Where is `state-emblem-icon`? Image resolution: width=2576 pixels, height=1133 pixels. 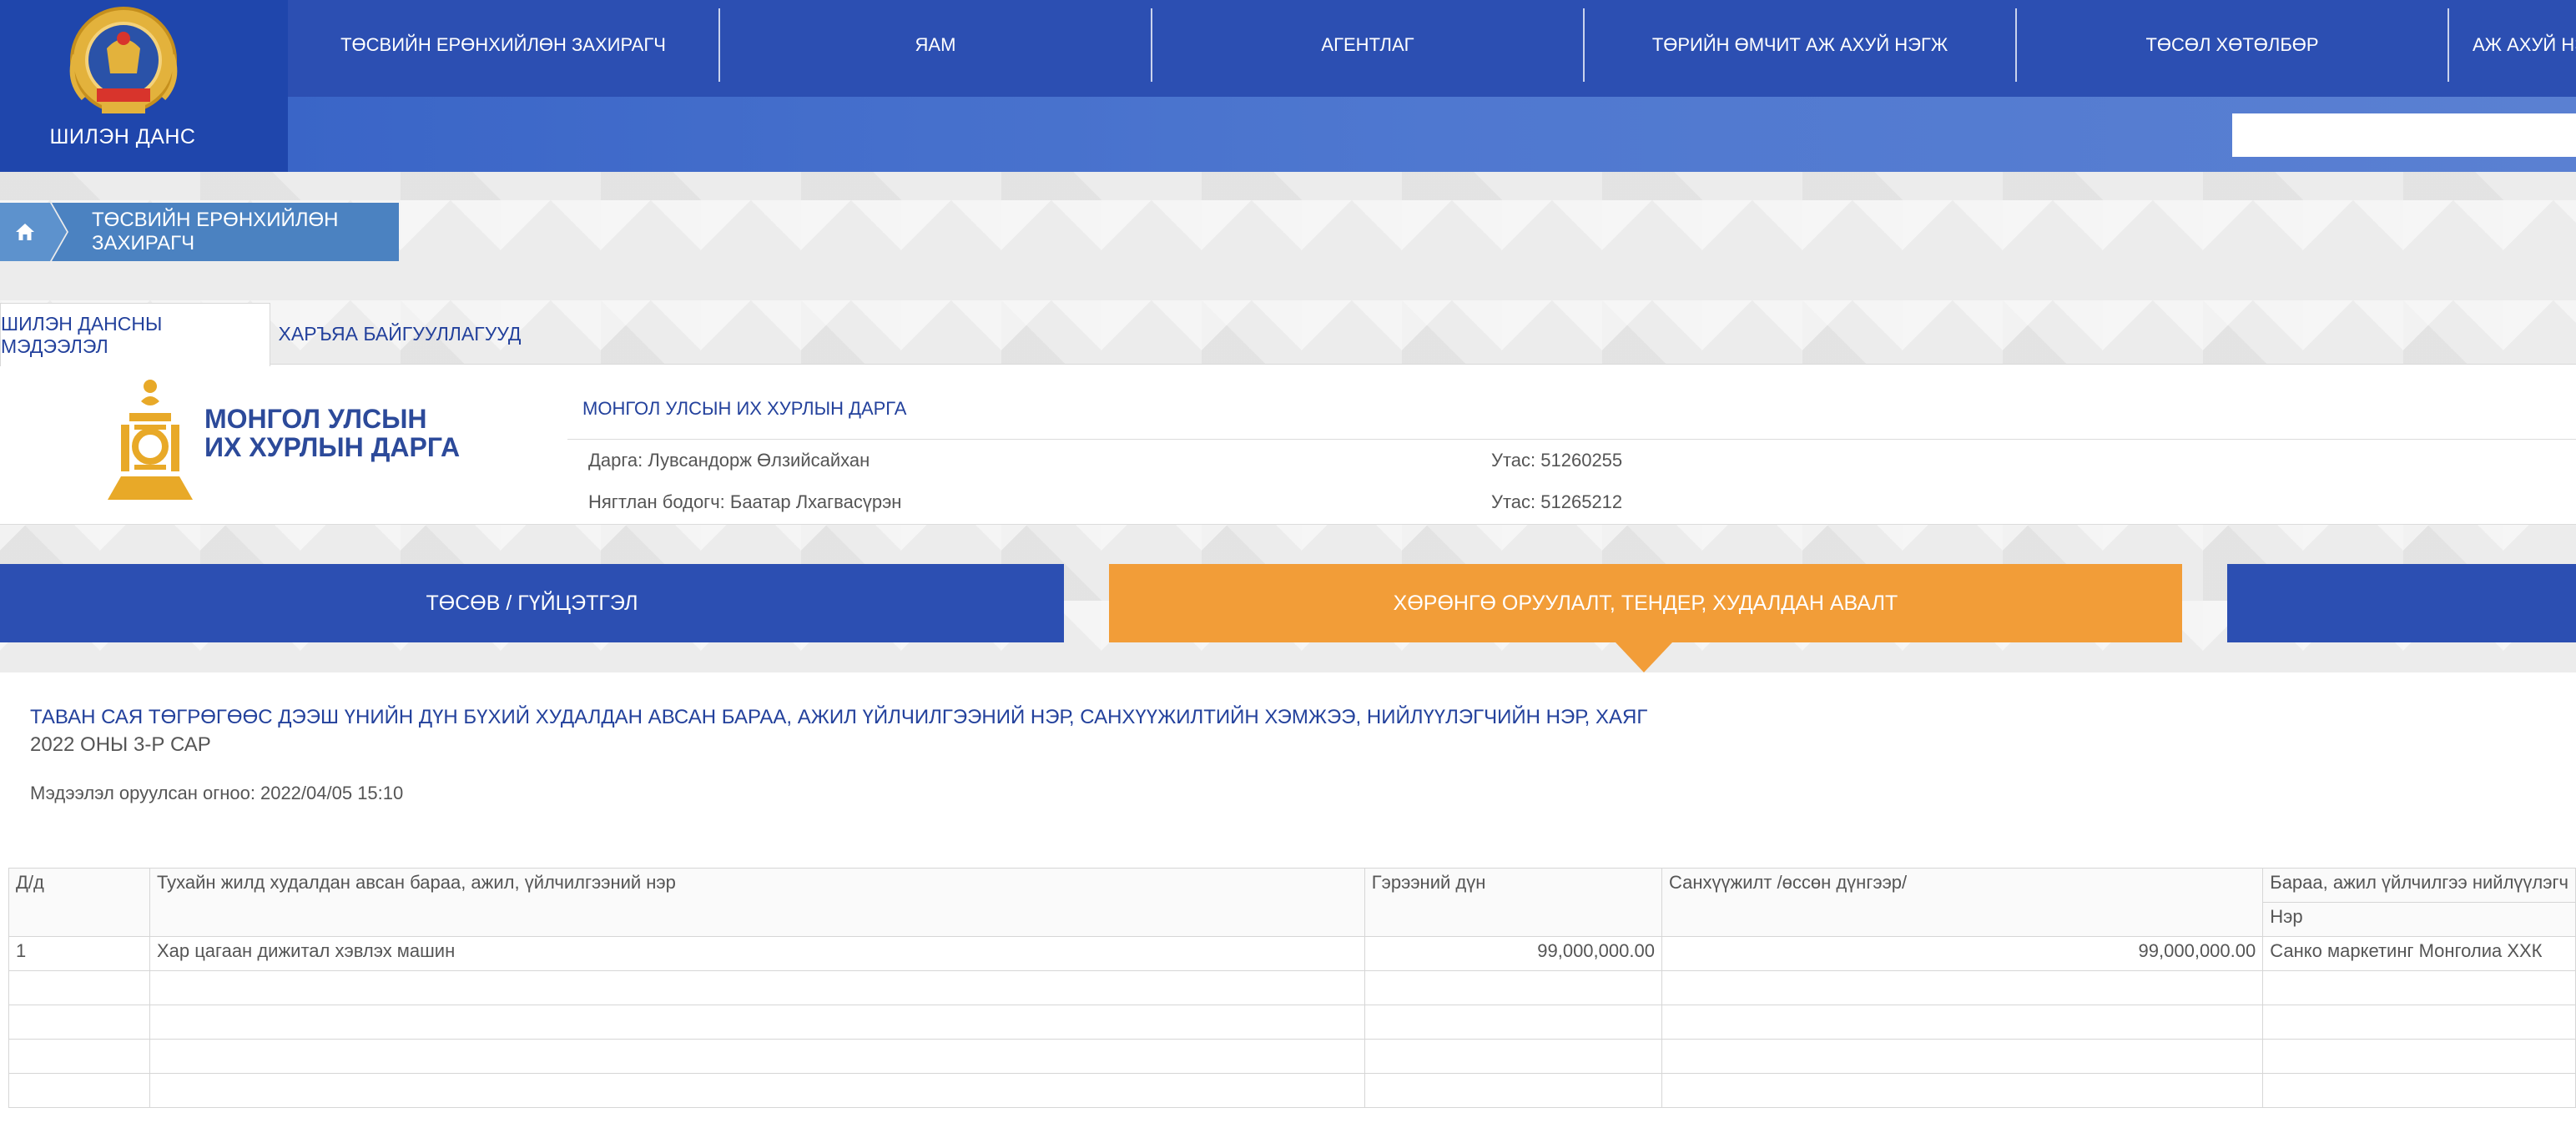 state-emblem-icon is located at coordinates (124, 60).